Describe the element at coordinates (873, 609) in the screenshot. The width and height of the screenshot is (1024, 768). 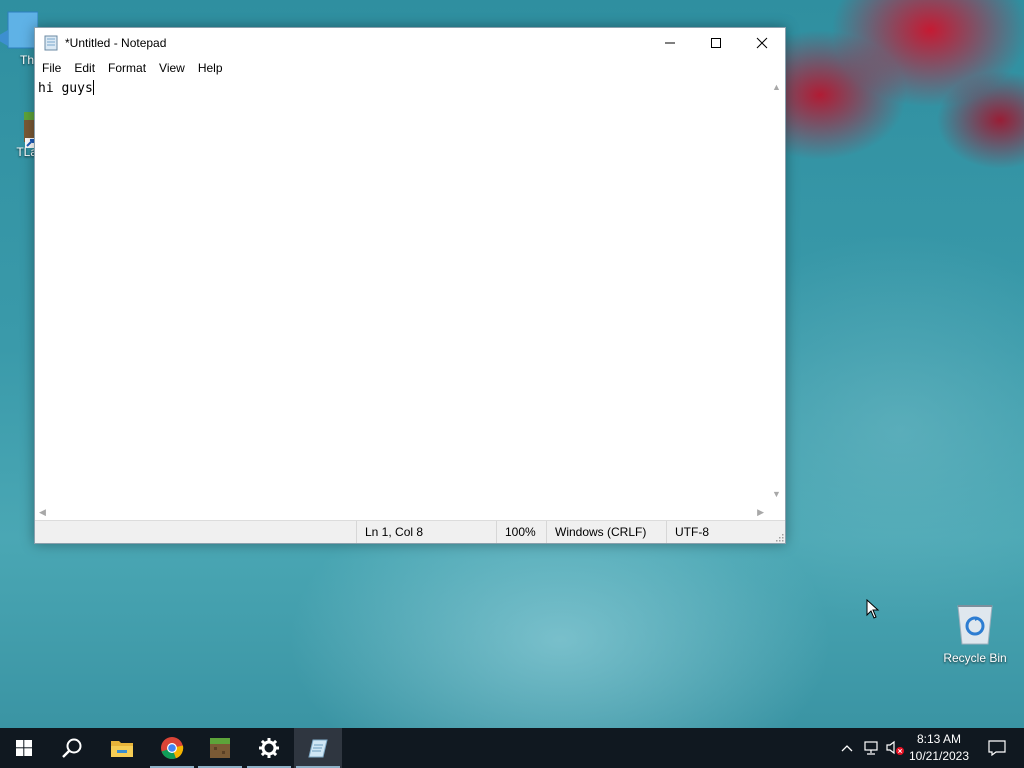
I see `mouse-cursor-icon` at that location.